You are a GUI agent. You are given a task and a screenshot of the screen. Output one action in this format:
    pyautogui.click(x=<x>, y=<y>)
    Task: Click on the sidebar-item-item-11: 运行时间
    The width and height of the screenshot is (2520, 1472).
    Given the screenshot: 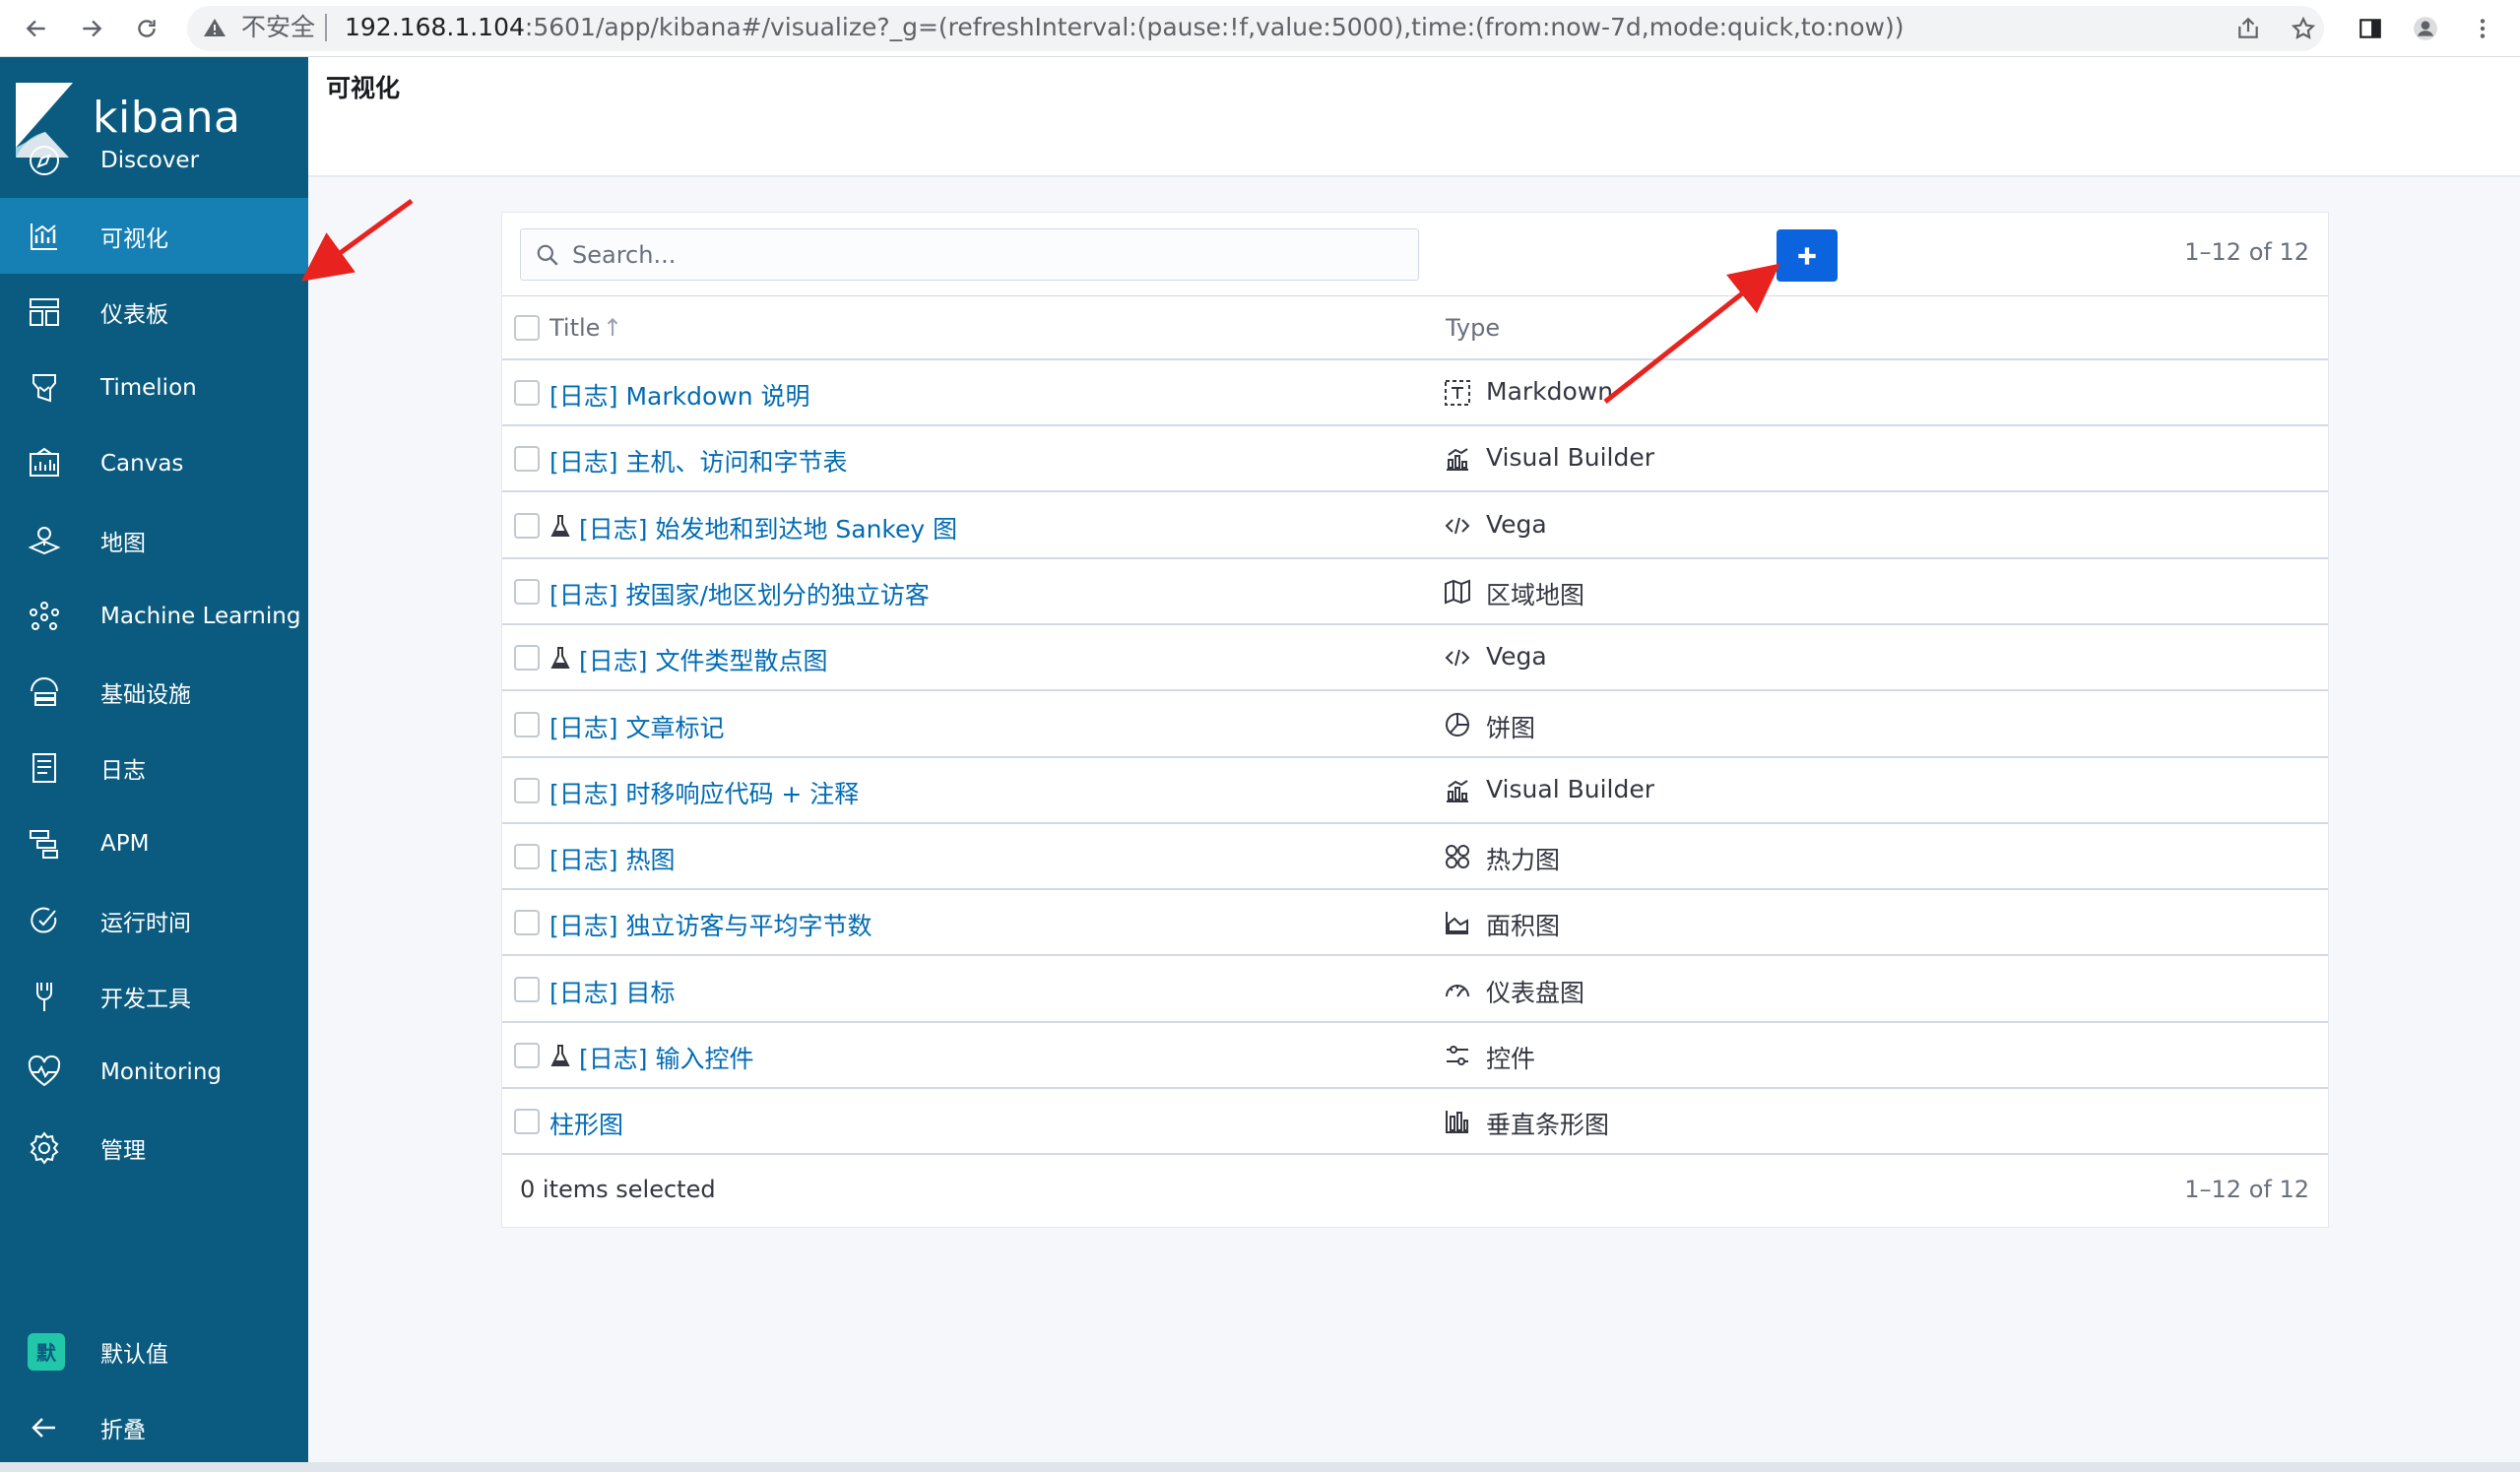 What is the action you would take?
    pyautogui.click(x=154, y=920)
    